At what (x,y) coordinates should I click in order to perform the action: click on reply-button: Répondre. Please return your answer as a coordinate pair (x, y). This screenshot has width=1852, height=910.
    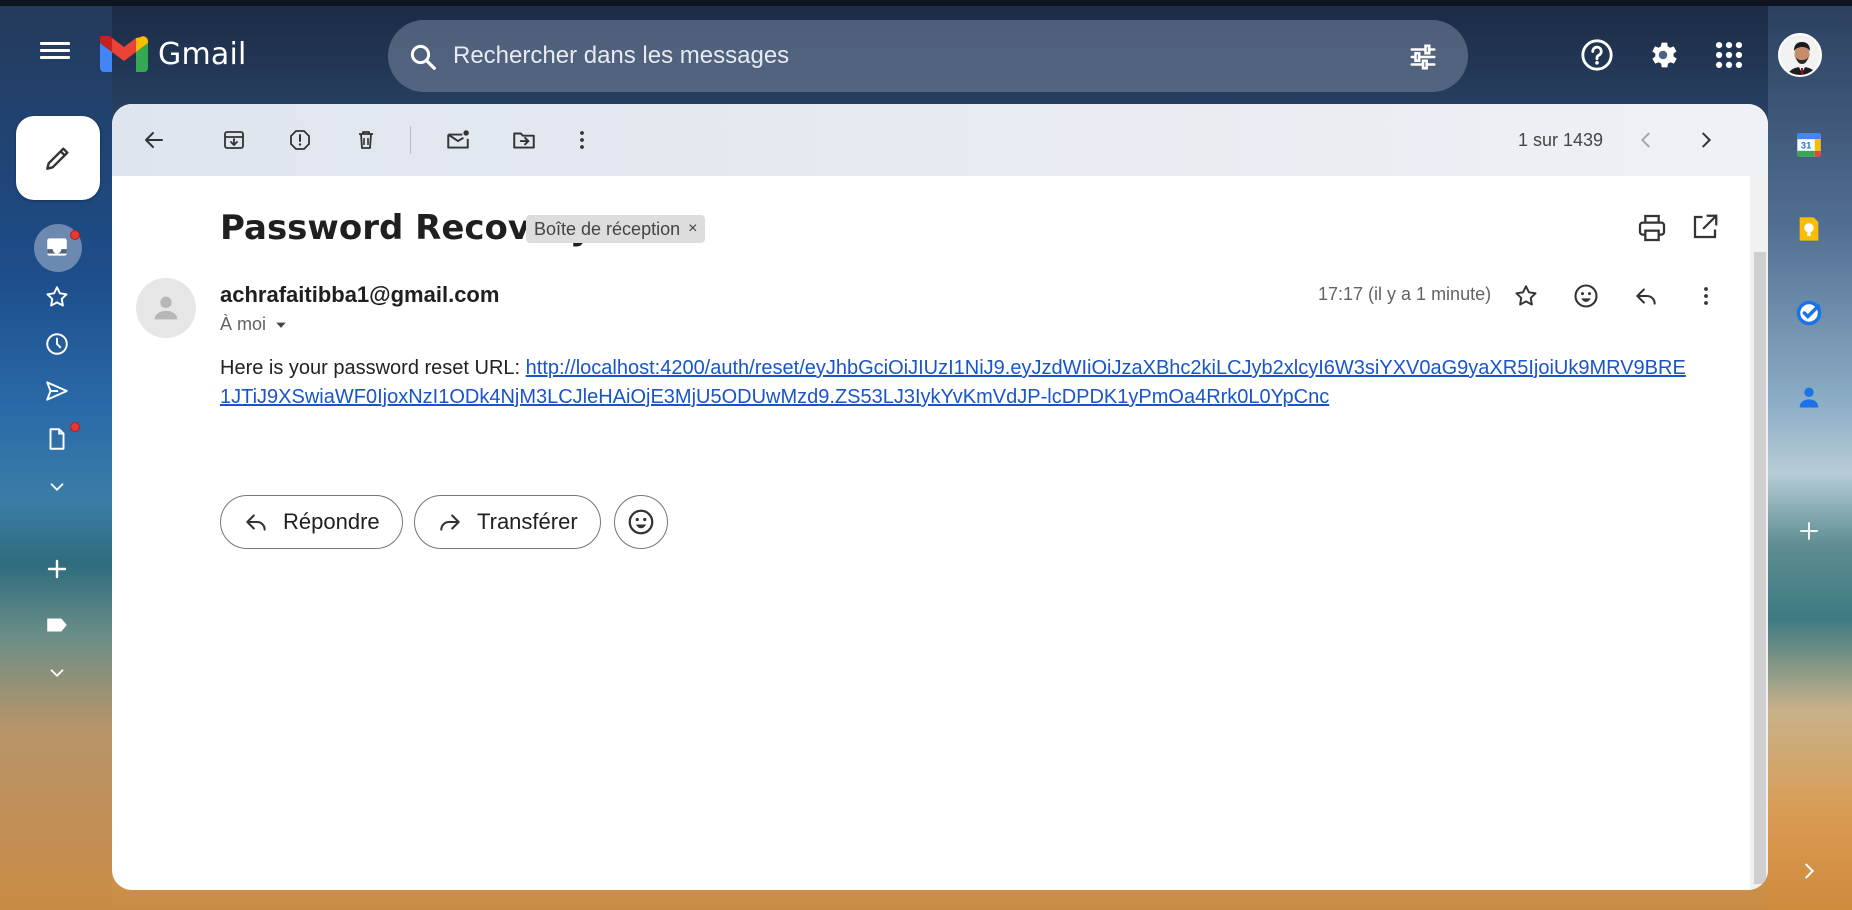
    Looking at the image, I should click on (311, 522).